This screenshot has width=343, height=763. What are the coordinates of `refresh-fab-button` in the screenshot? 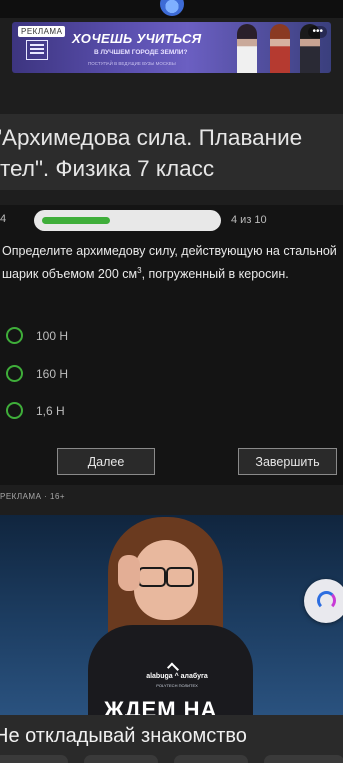 It's located at (323, 601).